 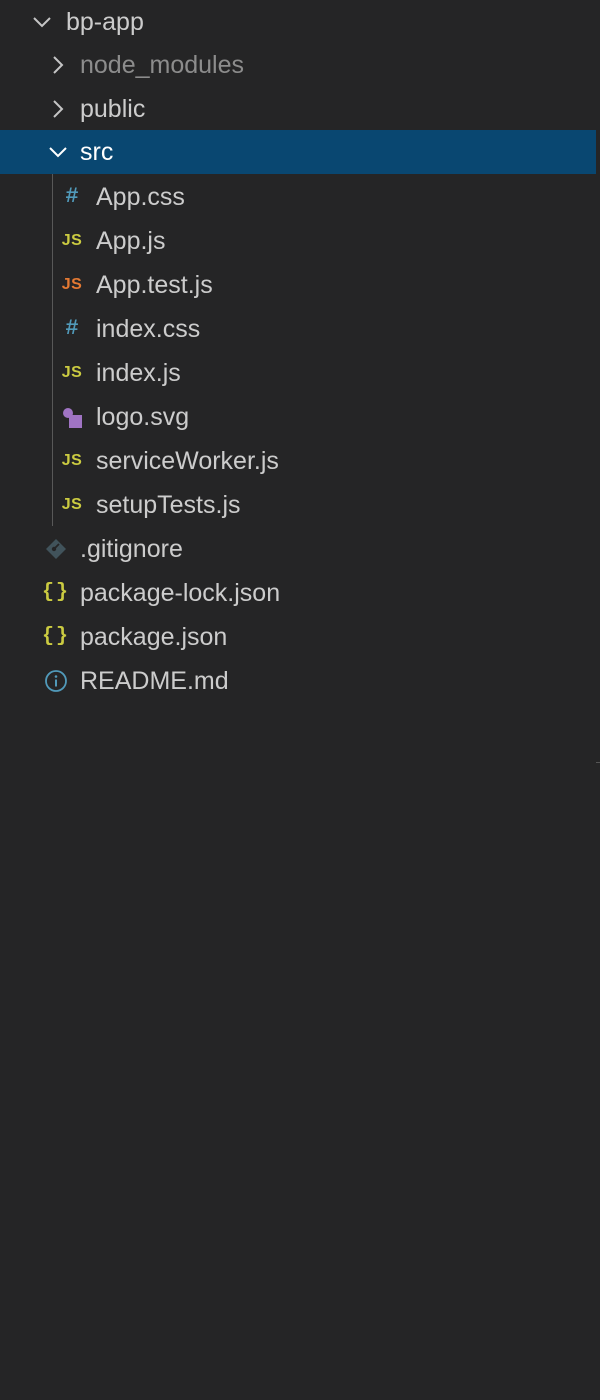 I want to click on folder-label: bp-app, so click(x=105, y=21).